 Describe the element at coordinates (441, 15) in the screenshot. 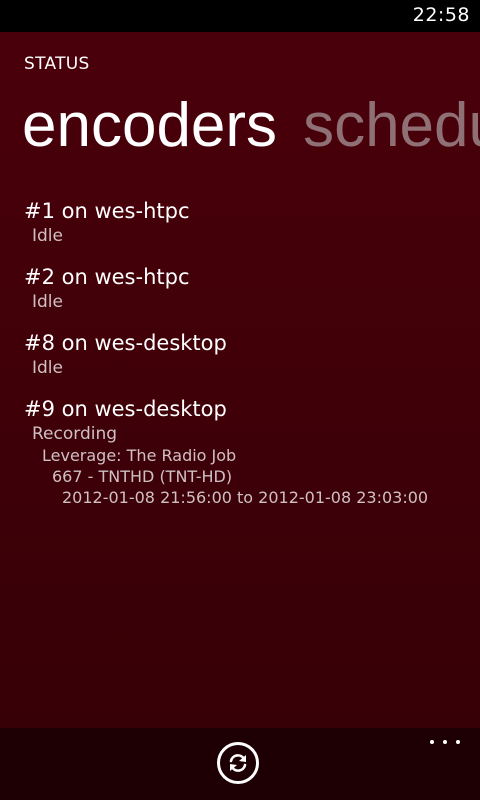

I see `clock: 22:58` at that location.